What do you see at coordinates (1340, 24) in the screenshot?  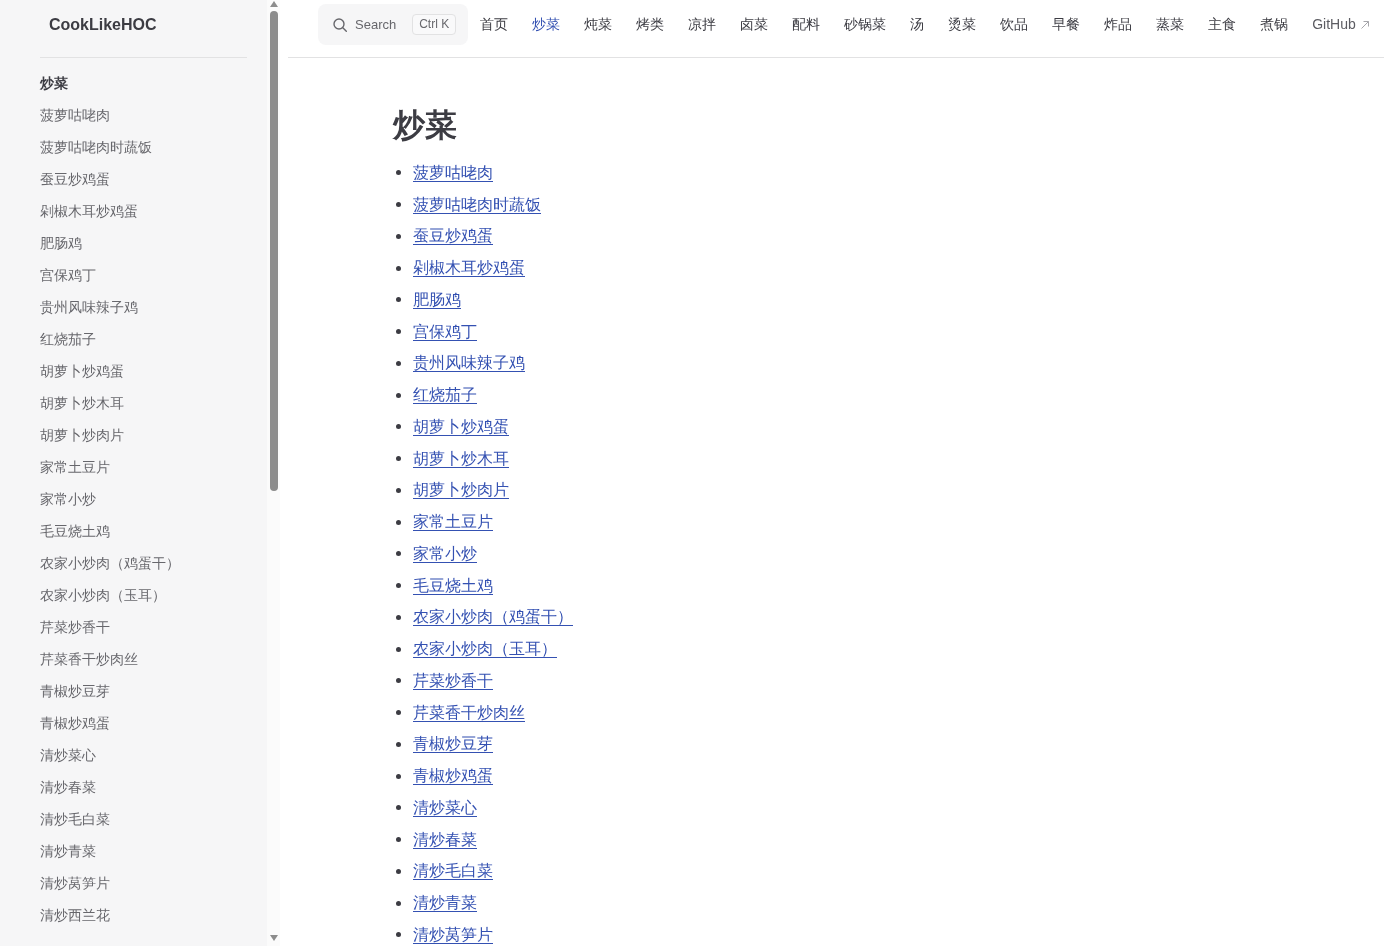 I see `github-link: GitHub` at bounding box center [1340, 24].